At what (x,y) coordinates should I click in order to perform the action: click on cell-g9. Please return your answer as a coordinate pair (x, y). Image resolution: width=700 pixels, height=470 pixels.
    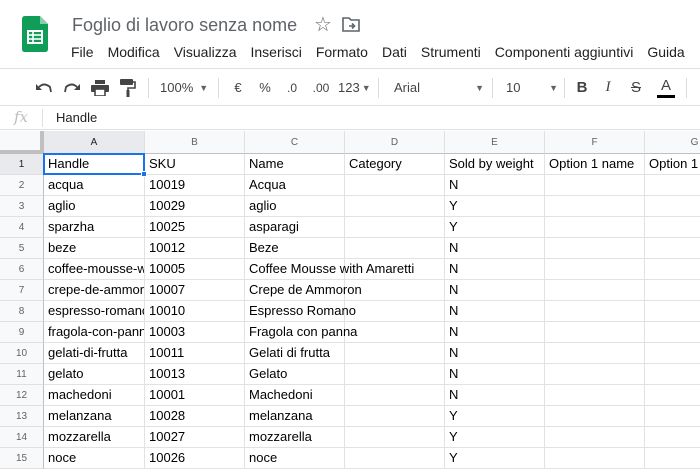
    Looking at the image, I should click on (672, 332).